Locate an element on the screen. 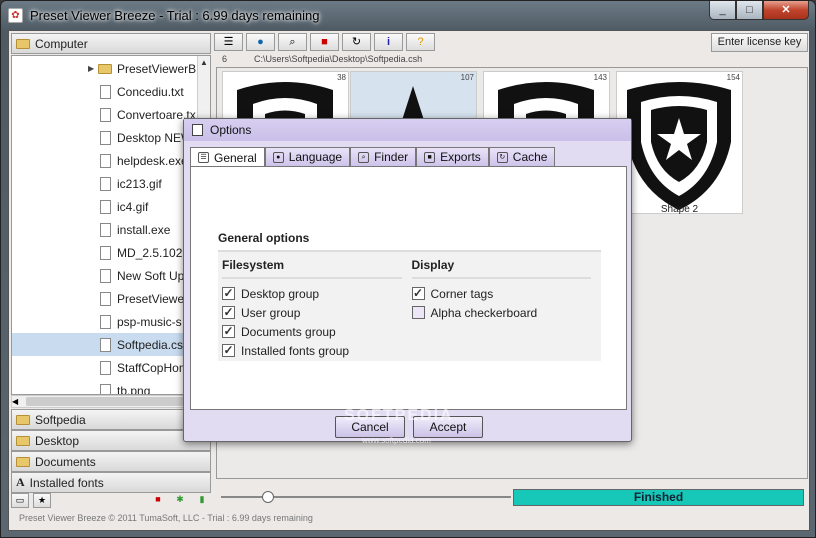 The width and height of the screenshot is (816, 538). help-icon: ? is located at coordinates (420, 42).